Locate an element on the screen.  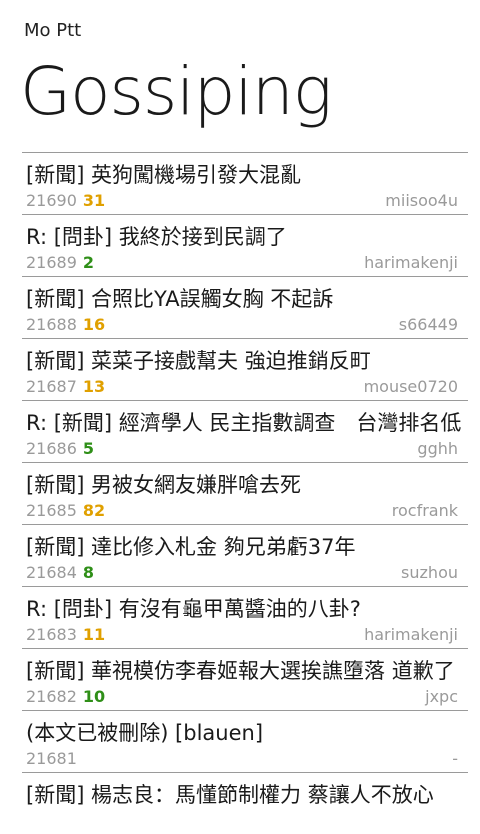
push-count: 13 is located at coordinates (94, 386).